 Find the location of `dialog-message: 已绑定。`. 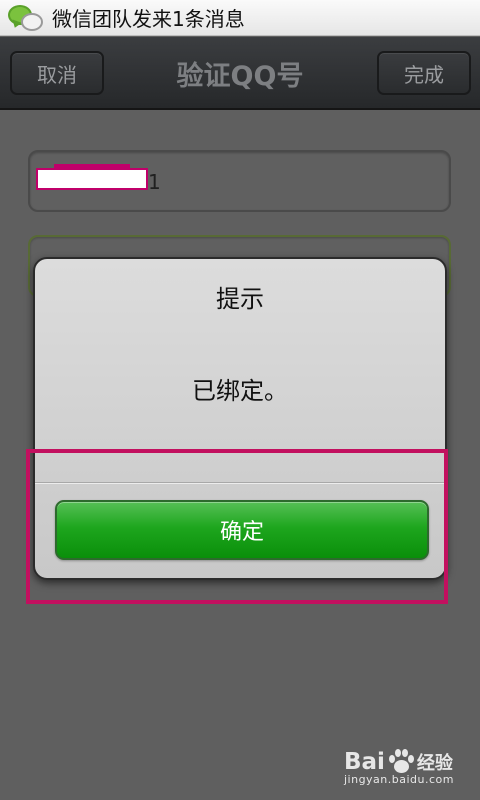

dialog-message: 已绑定。 is located at coordinates (240, 391).